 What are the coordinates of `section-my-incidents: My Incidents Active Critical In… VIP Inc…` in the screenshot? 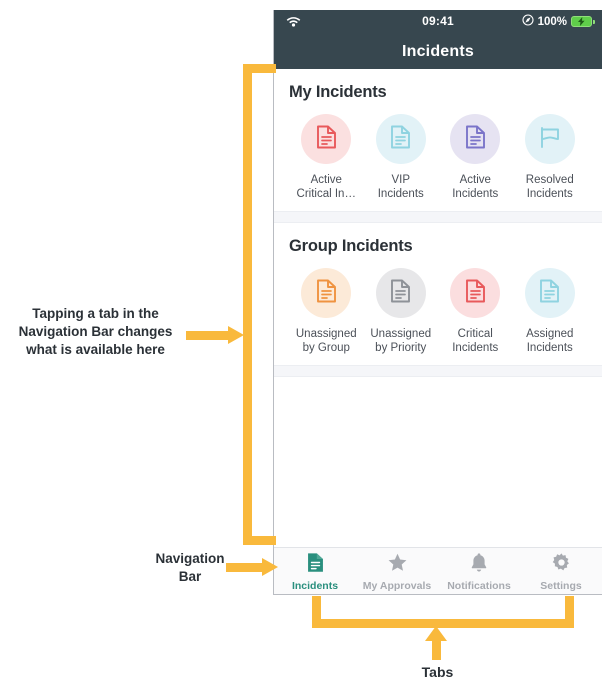 It's located at (438, 140).